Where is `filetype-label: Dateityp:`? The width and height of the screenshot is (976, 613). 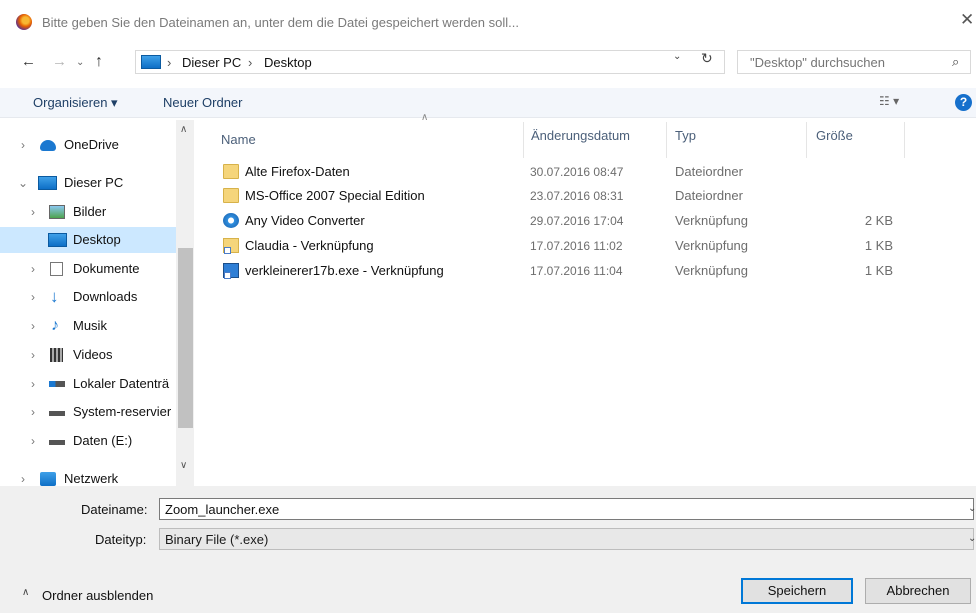
filetype-label: Dateityp: is located at coordinates (121, 539).